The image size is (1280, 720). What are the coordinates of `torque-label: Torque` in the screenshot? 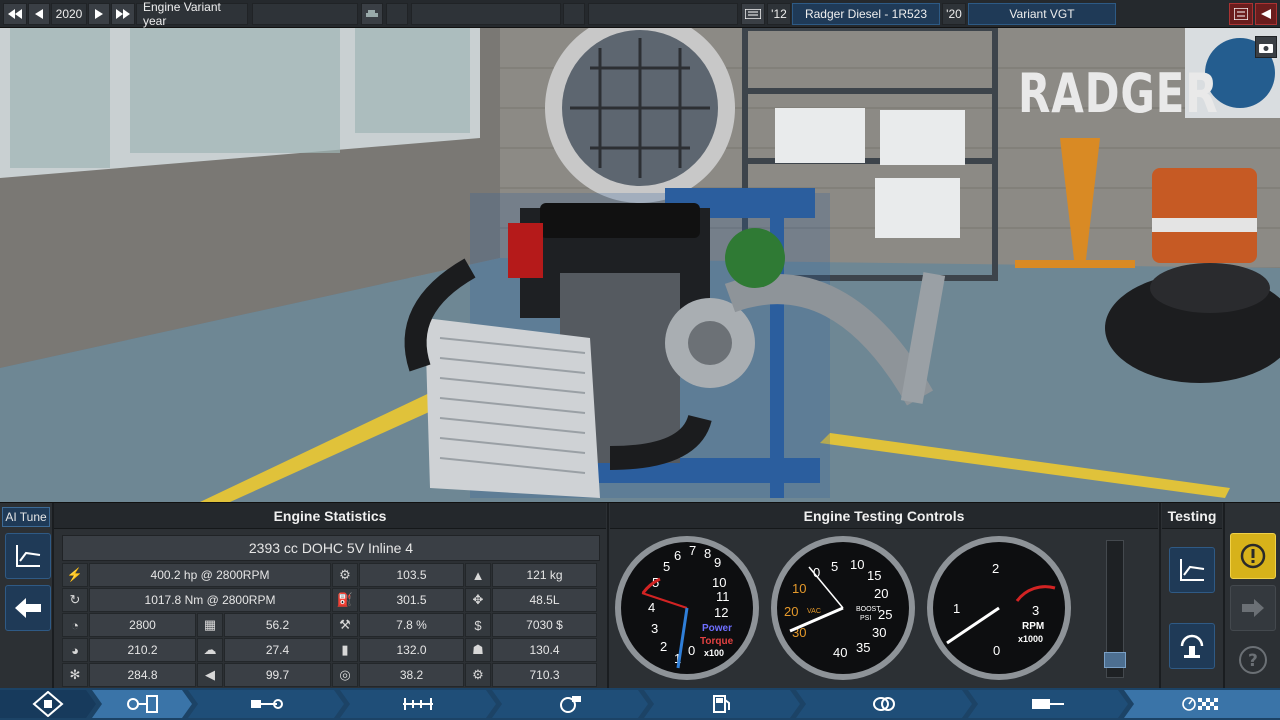 It's located at (717, 641).